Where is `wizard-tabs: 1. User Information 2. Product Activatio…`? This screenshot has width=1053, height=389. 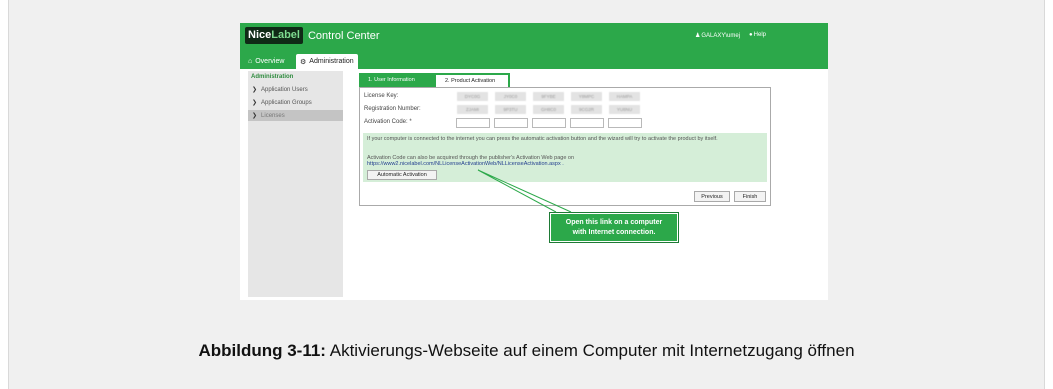 wizard-tabs: 1. User Information 2. Product Activatio… is located at coordinates (434, 80).